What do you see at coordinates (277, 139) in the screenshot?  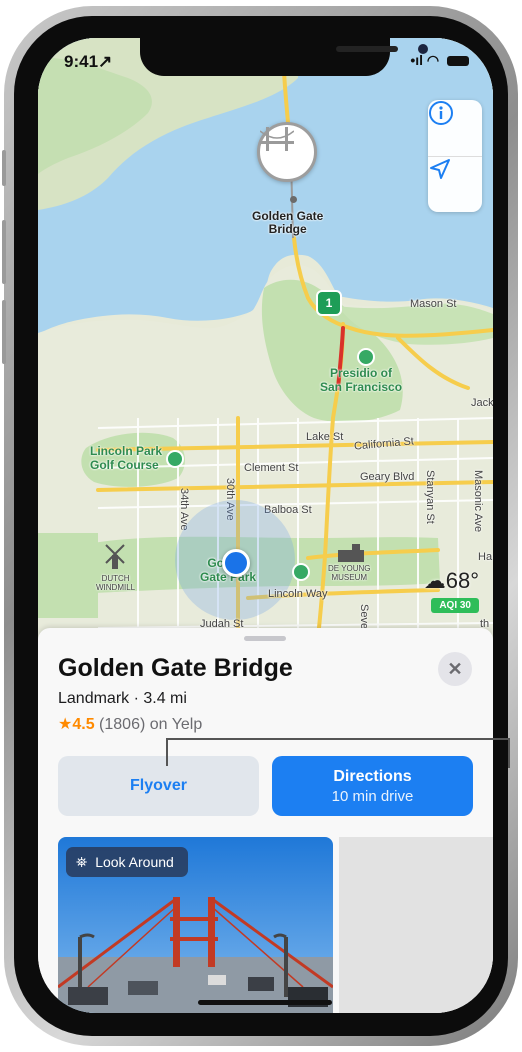 I see `bridge-icon` at bounding box center [277, 139].